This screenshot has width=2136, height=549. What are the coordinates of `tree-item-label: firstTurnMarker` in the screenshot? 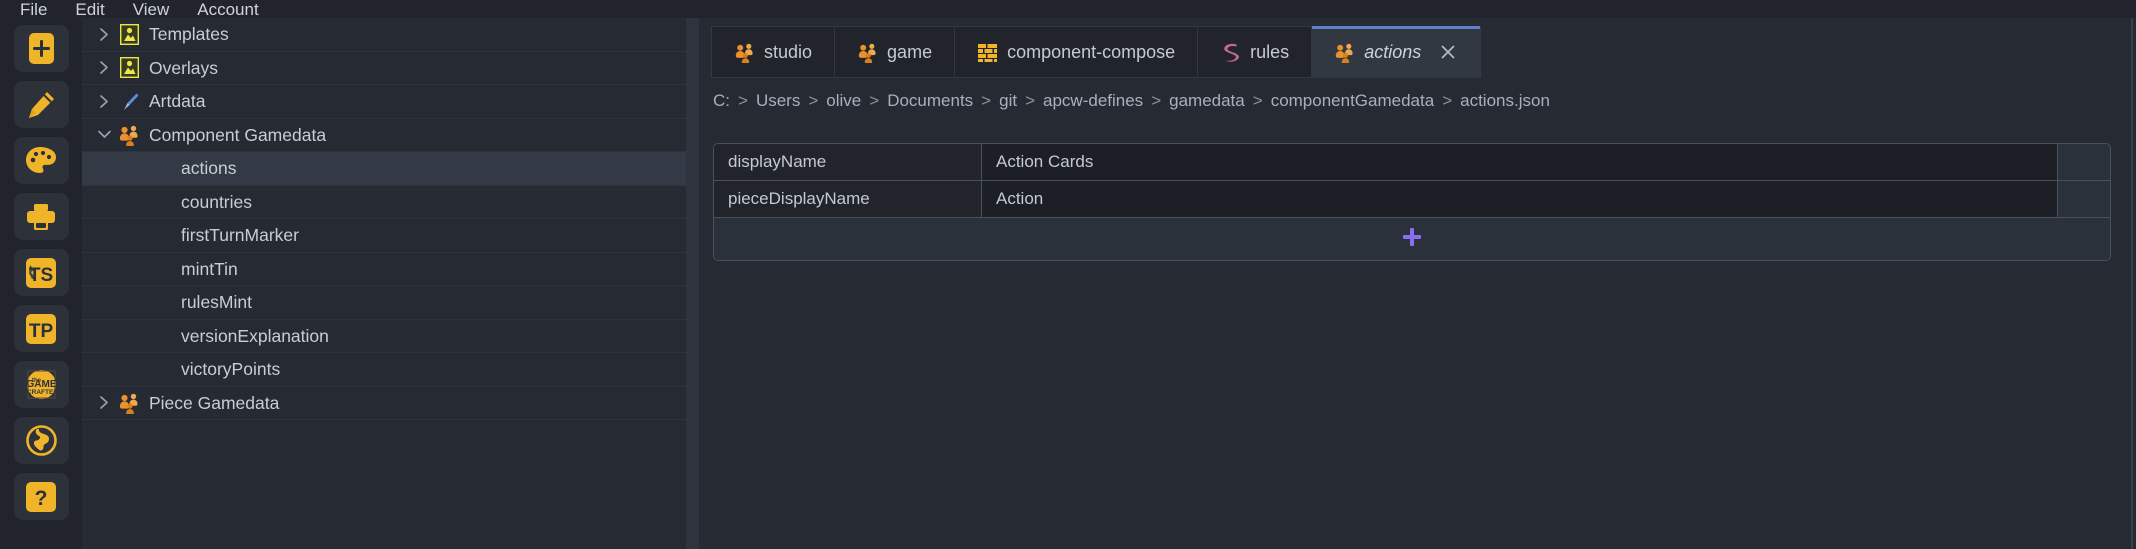 It's located at (240, 235).